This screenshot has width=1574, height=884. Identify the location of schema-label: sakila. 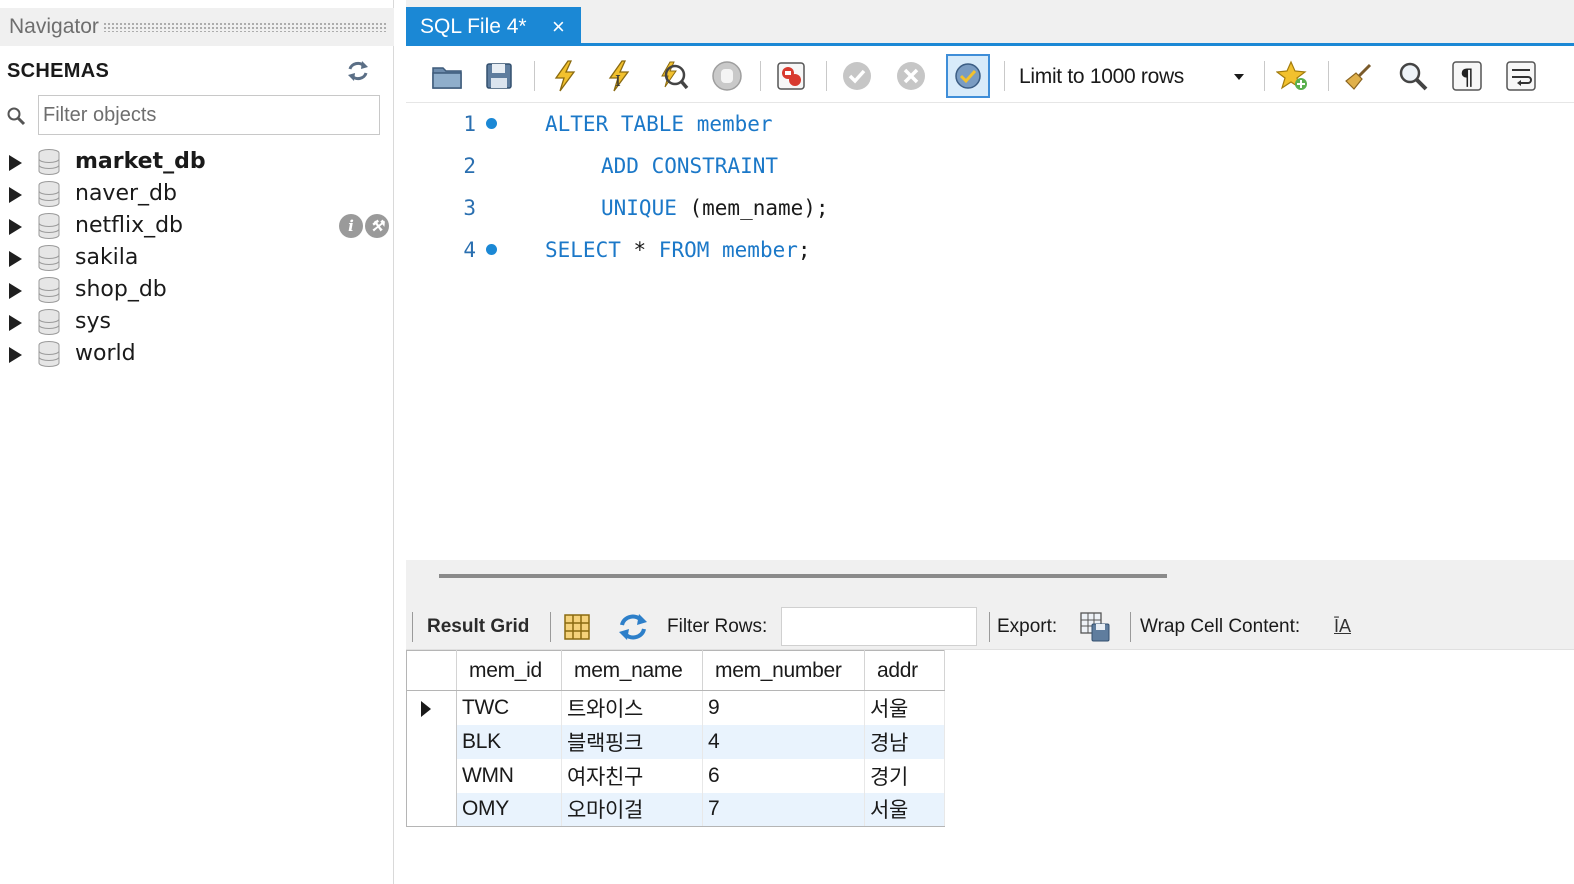
(107, 257).